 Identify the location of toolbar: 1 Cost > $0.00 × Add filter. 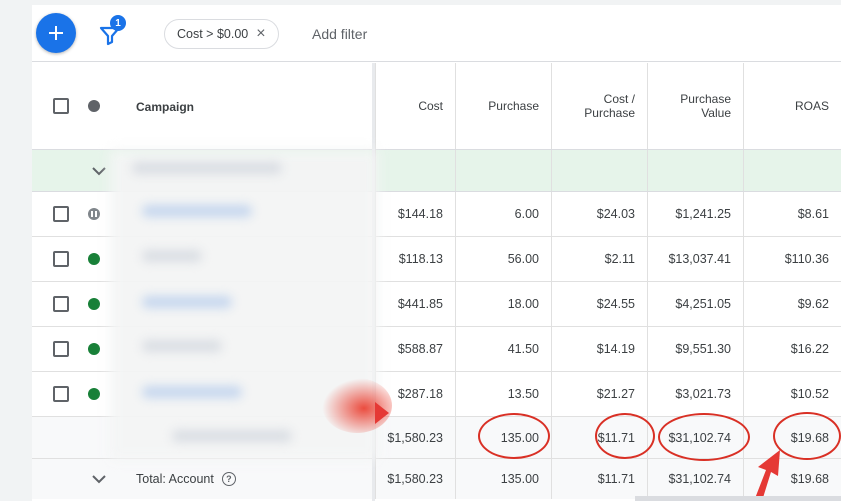
(436, 33).